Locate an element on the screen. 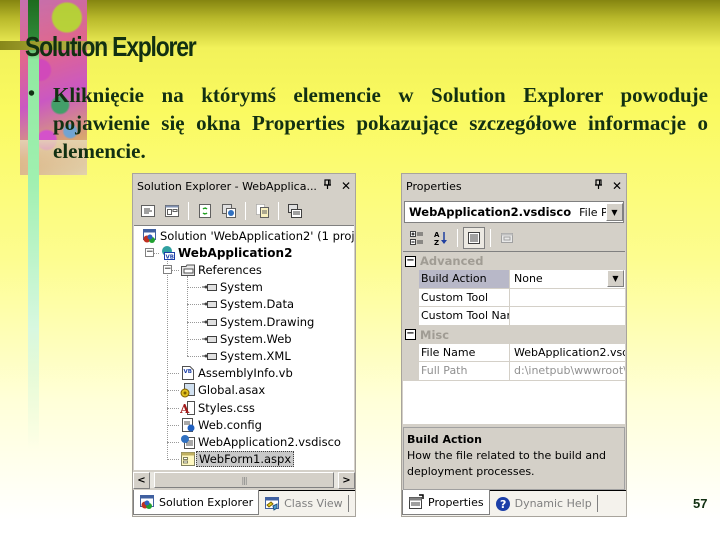 This screenshot has height=540, width=720. vb-project-icon: VB is located at coordinates (168, 253).